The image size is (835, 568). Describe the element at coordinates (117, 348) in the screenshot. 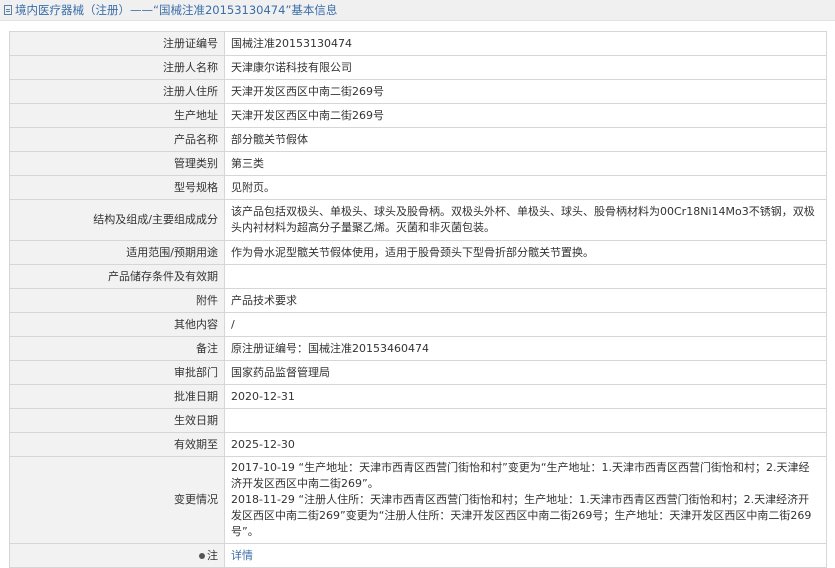

I see `field-label-remarks: 备注` at that location.